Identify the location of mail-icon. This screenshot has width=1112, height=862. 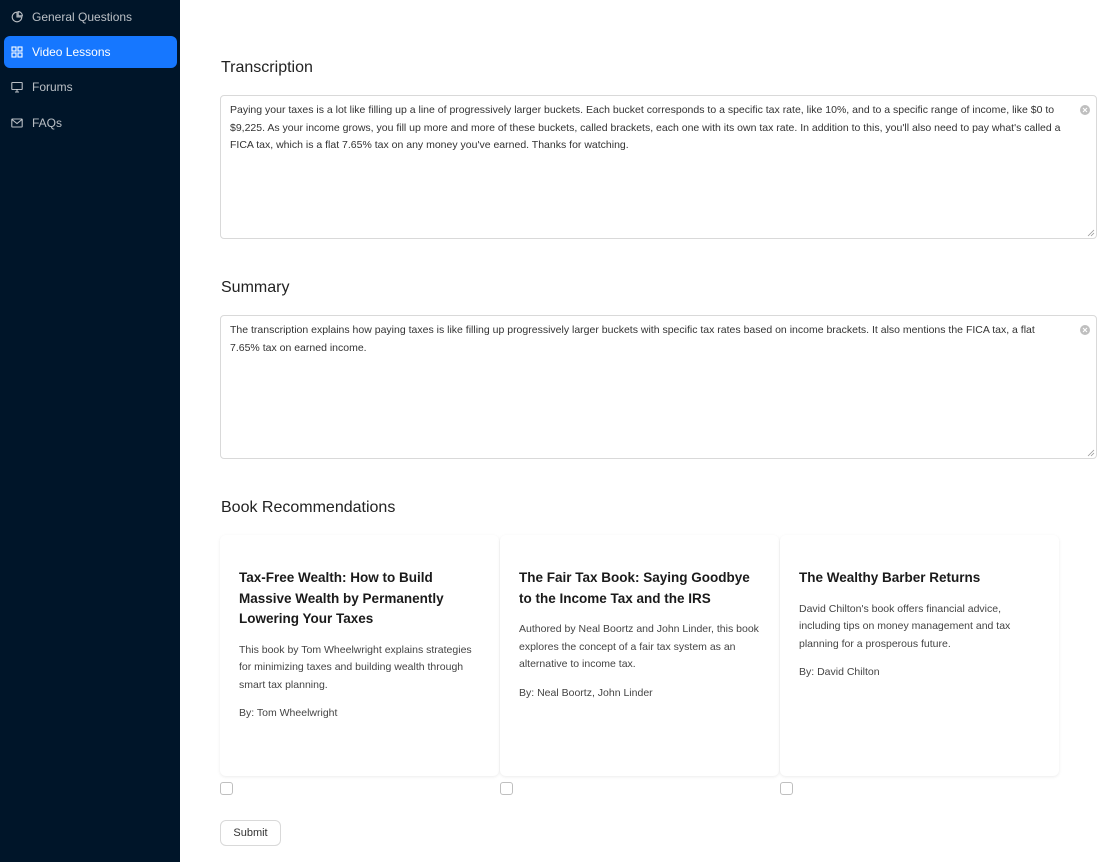
(17, 123).